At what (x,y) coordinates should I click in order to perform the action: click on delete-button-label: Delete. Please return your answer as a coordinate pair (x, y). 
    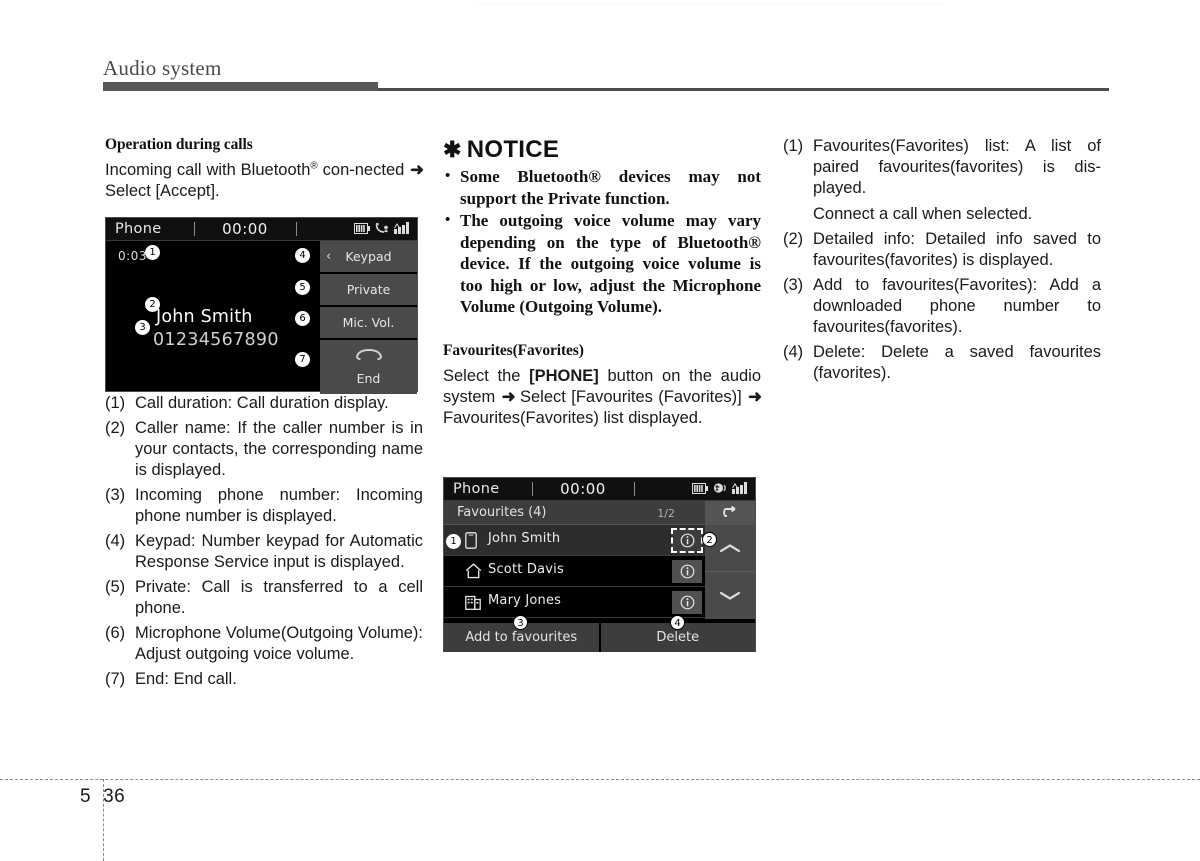
    Looking at the image, I should click on (678, 637).